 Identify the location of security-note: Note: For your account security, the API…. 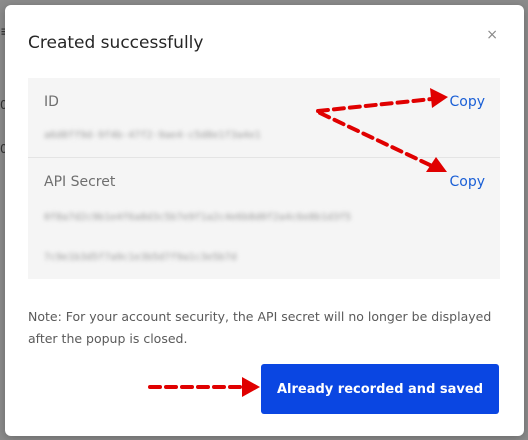
(260, 327).